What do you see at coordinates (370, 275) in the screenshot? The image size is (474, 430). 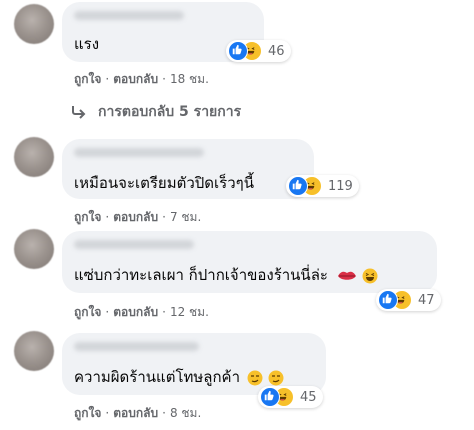 I see `haha-emoji-icon` at bounding box center [370, 275].